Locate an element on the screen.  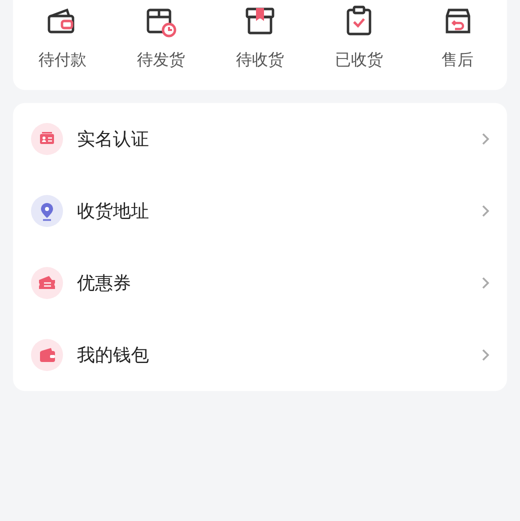
wallet-icon is located at coordinates (47, 355).